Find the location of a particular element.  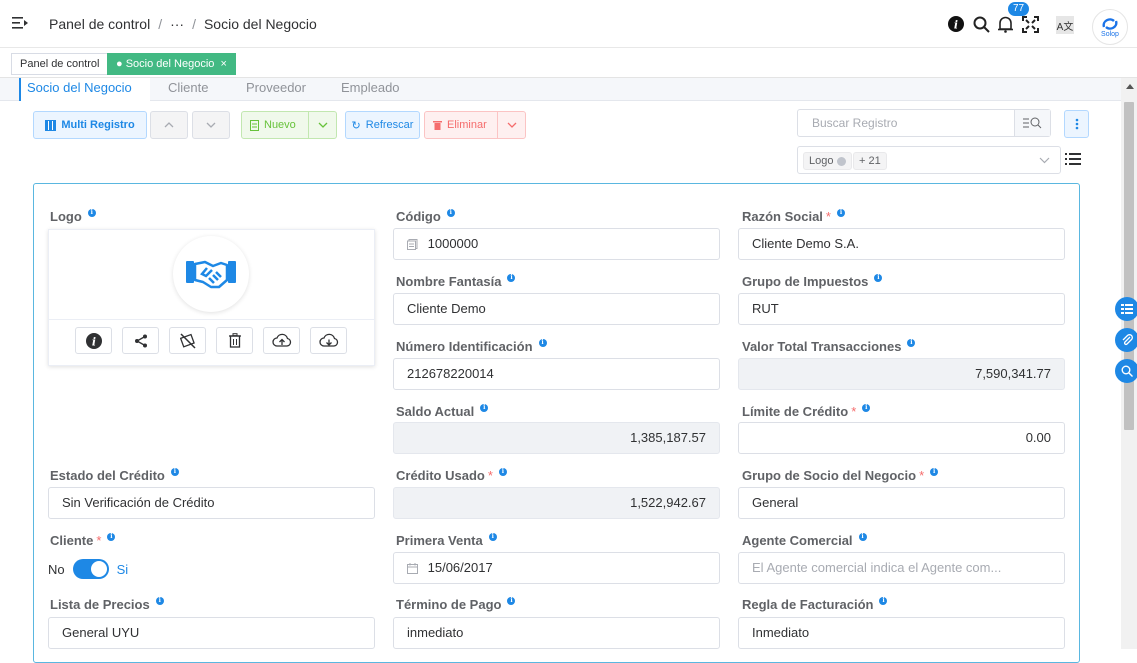

tag-socio-del-negocio: ● Socio del Negocio × is located at coordinates (171, 64).